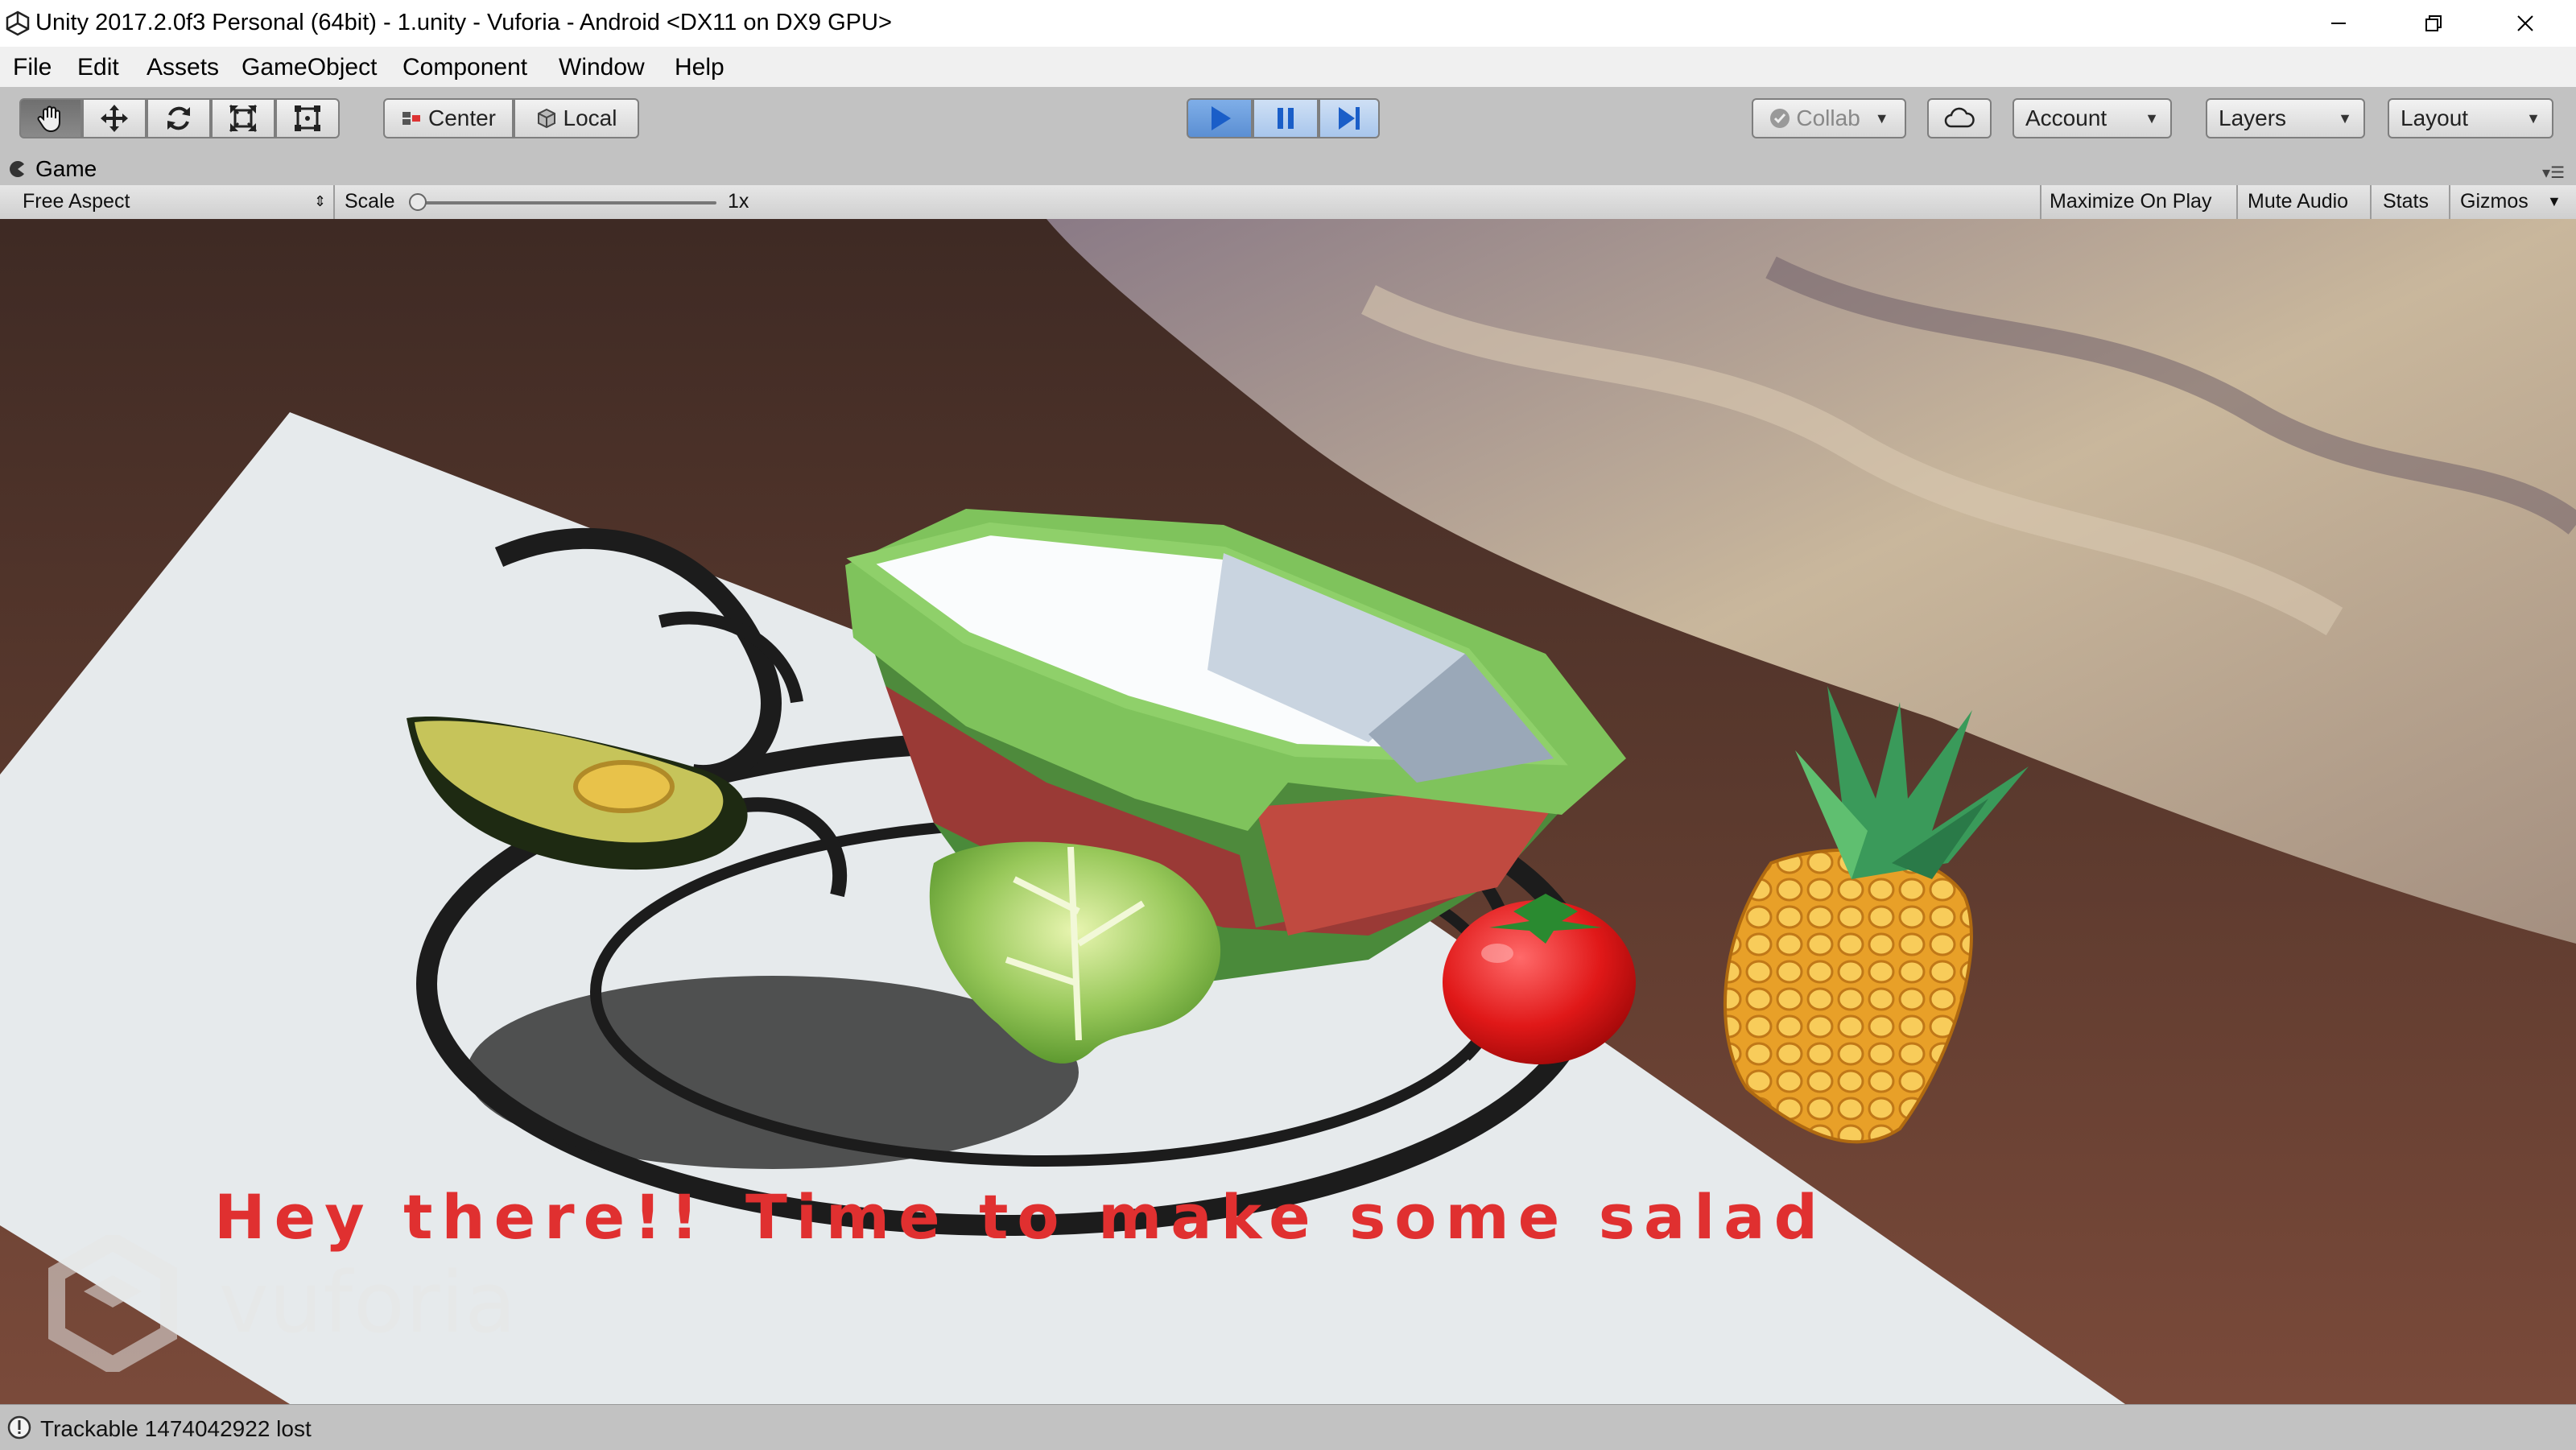  Describe the element at coordinates (17, 169) in the screenshot. I see `pacman-icon` at that location.